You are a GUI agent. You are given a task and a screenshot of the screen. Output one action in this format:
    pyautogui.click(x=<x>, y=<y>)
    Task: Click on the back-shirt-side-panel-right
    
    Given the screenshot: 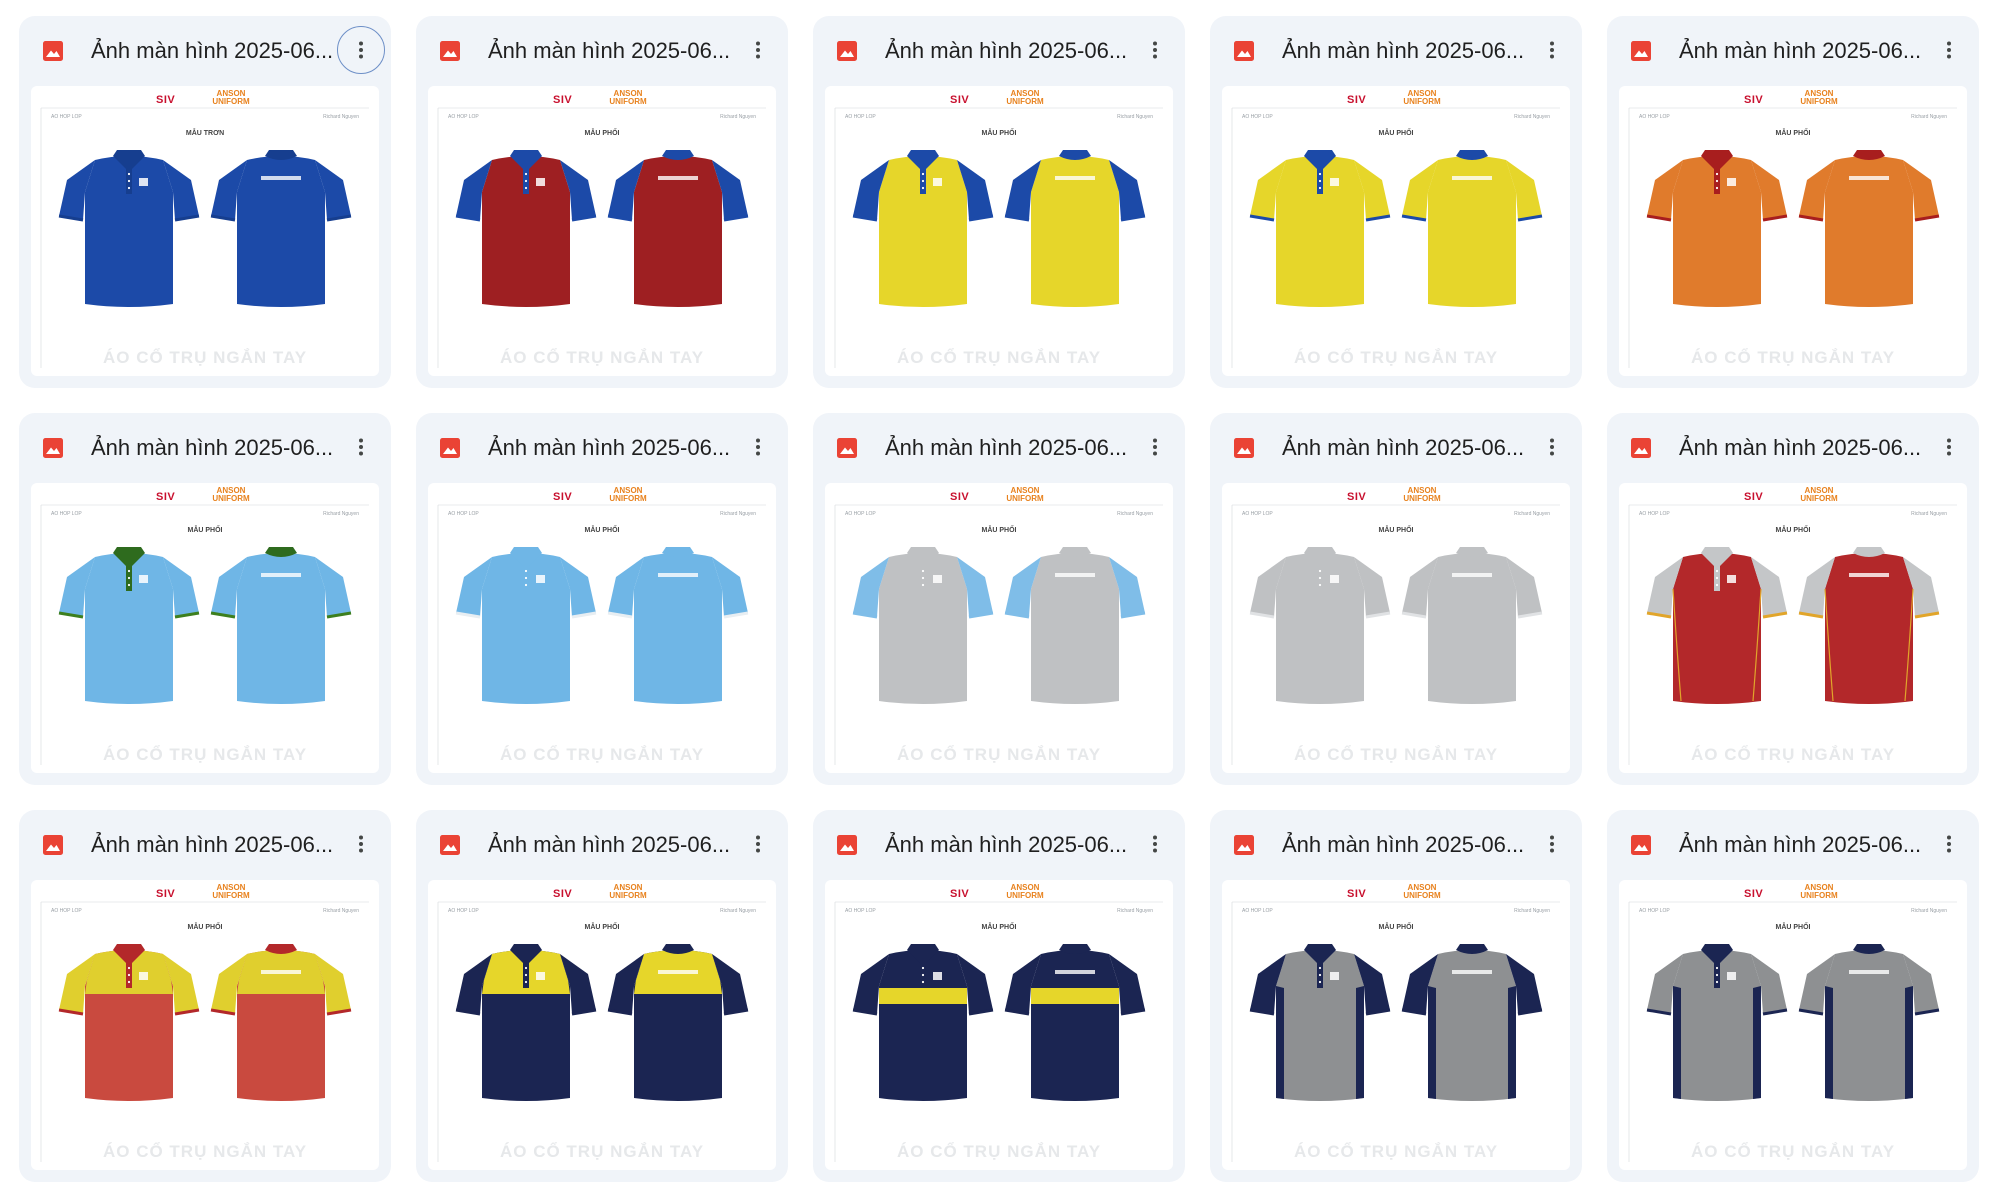 What is the action you would take?
    pyautogui.click(x=1512, y=1042)
    